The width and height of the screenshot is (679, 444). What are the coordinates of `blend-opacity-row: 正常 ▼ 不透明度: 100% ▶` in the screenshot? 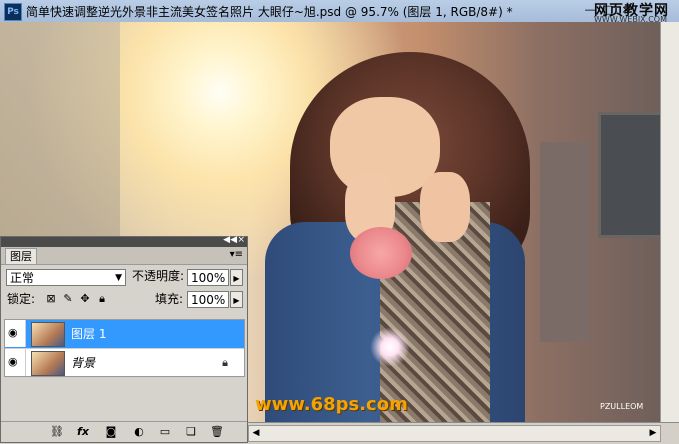 It's located at (124, 276).